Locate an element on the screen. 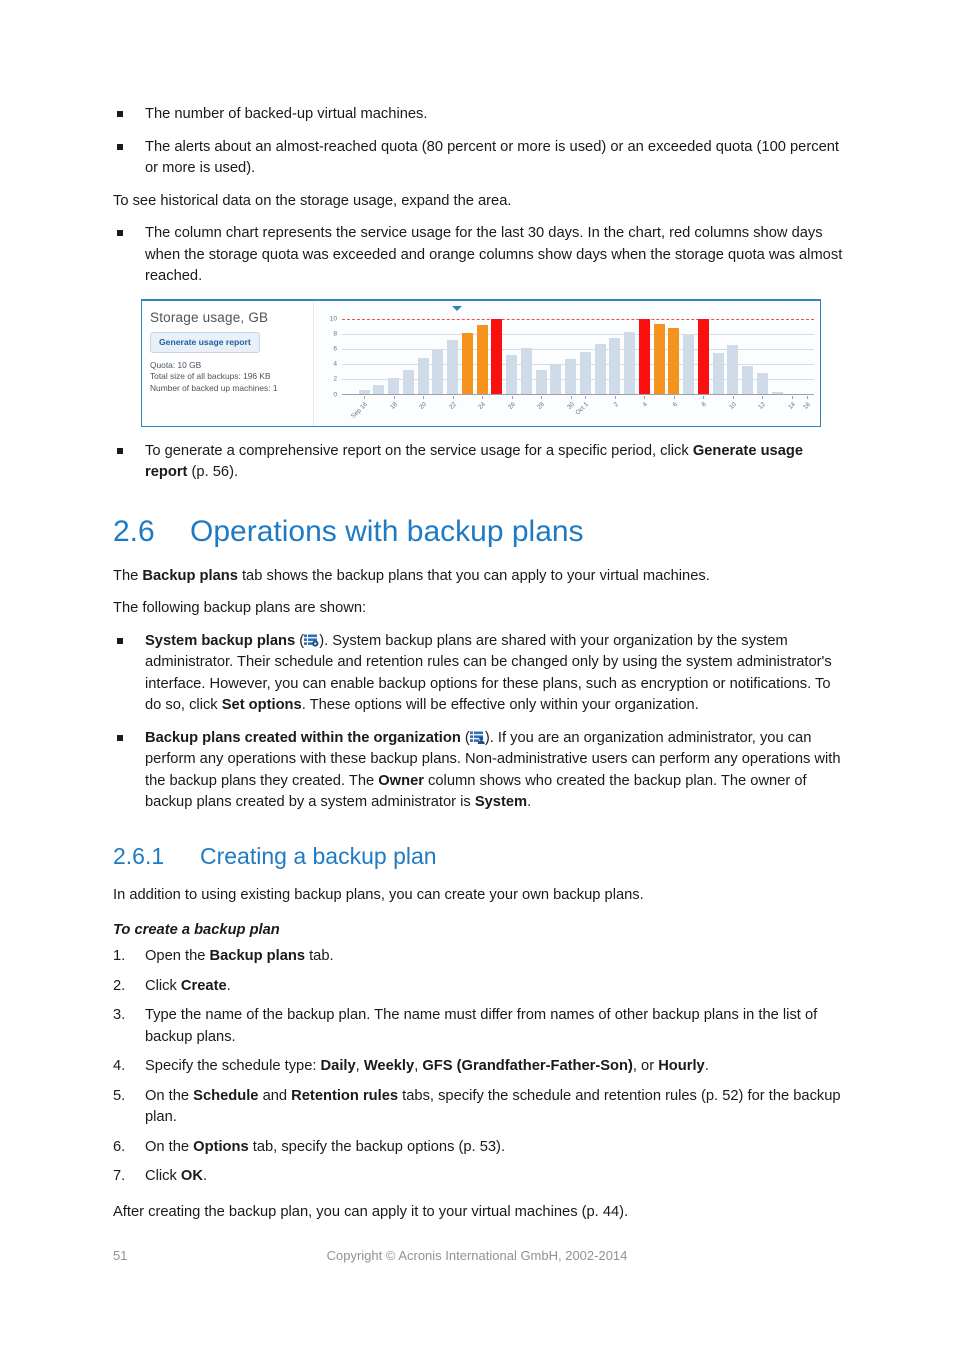  step-text-before: Click is located at coordinates (163, 985).